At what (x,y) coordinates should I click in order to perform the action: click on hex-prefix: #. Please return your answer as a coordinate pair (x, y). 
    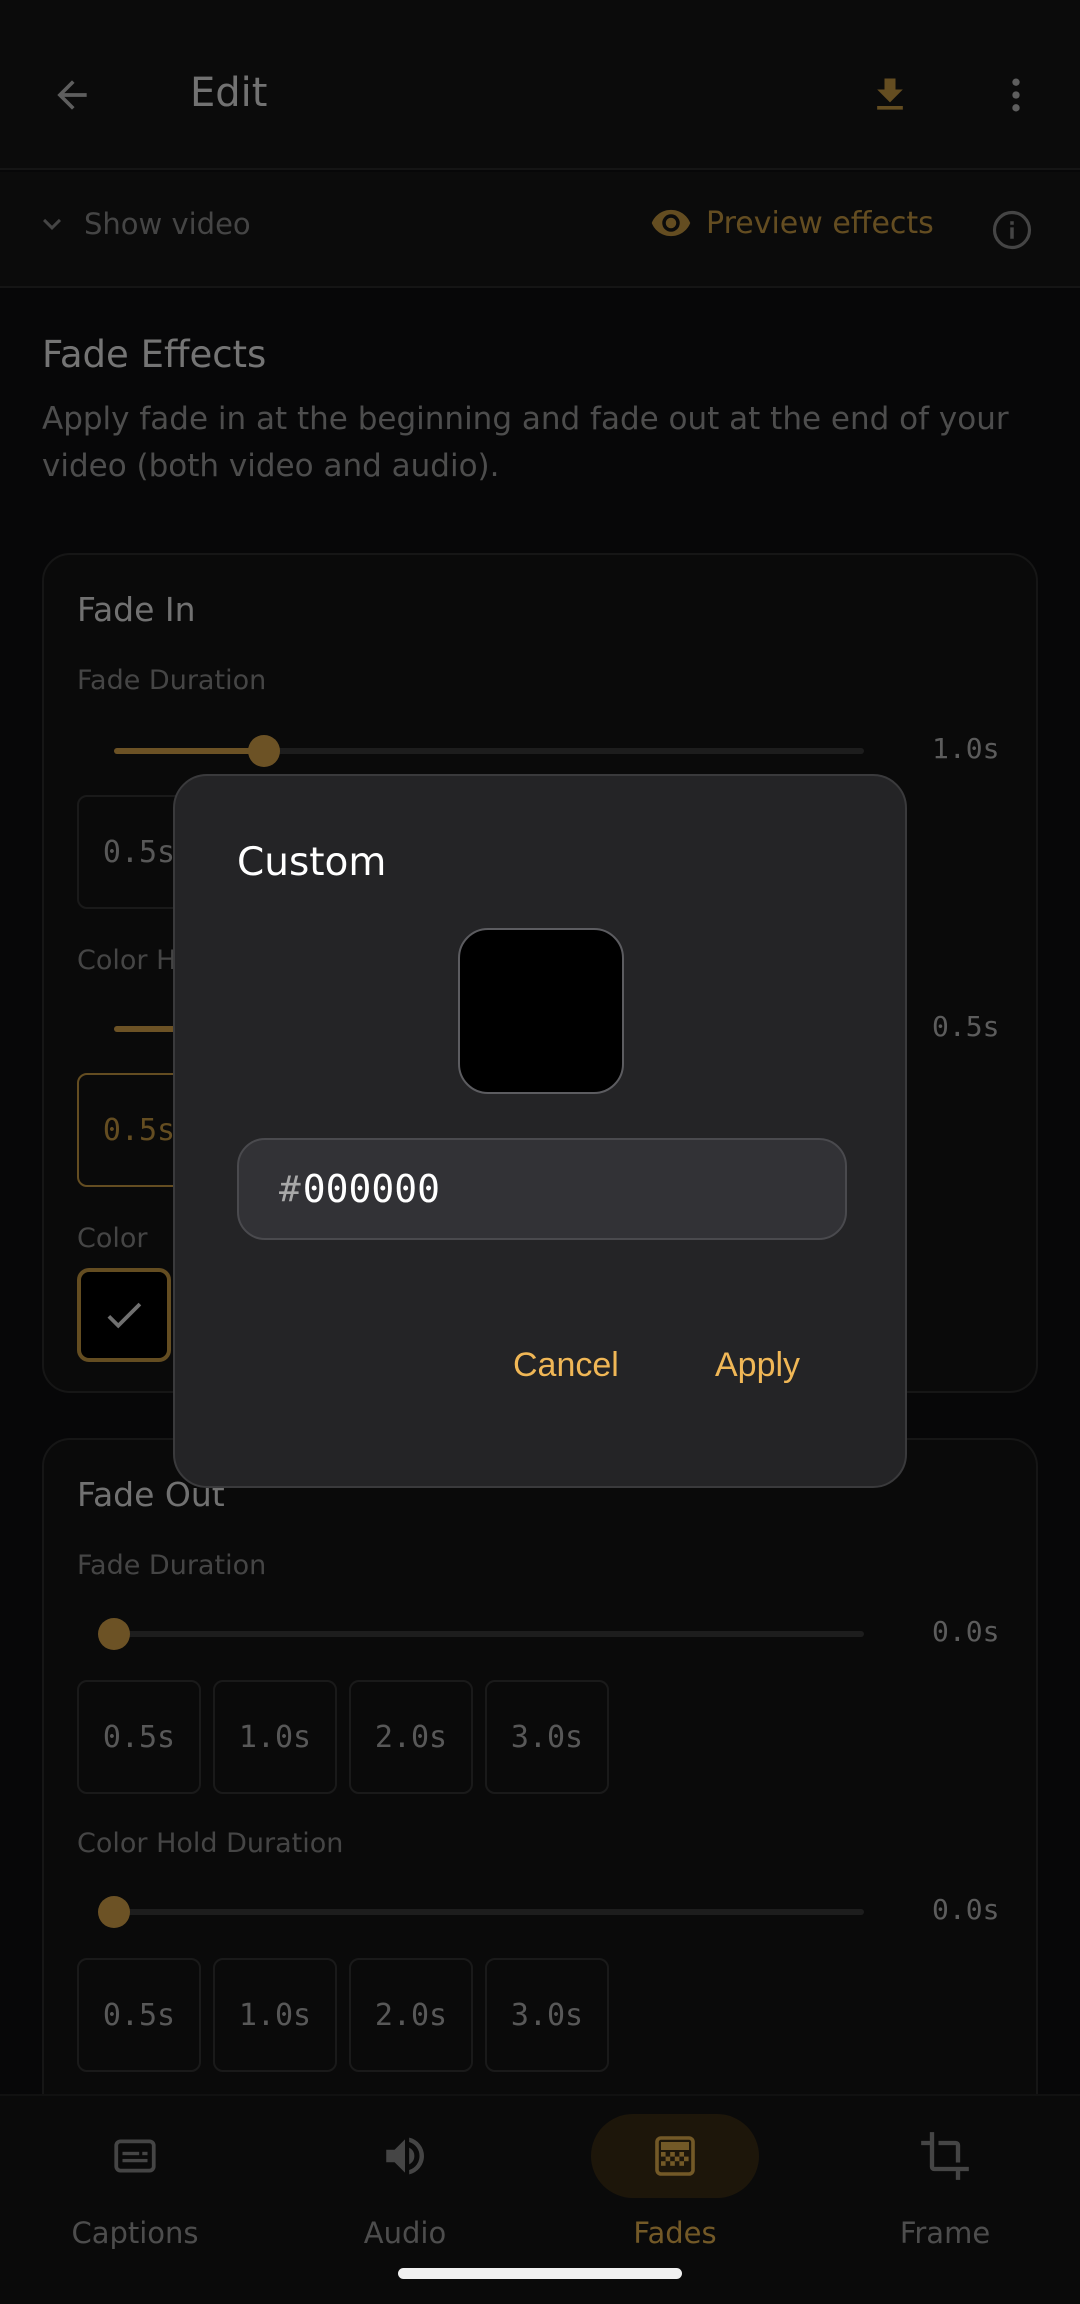
    Looking at the image, I should click on (290, 1189).